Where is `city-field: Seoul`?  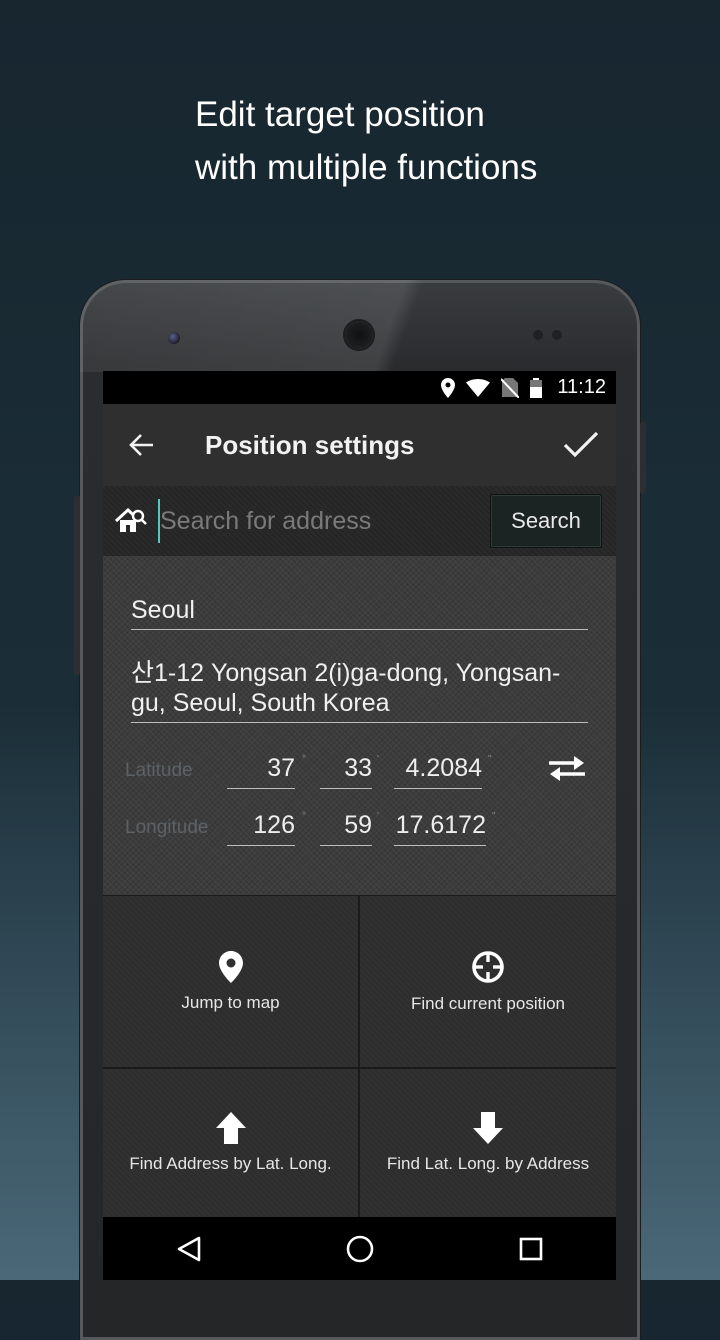
city-field: Seoul is located at coordinates (359, 613).